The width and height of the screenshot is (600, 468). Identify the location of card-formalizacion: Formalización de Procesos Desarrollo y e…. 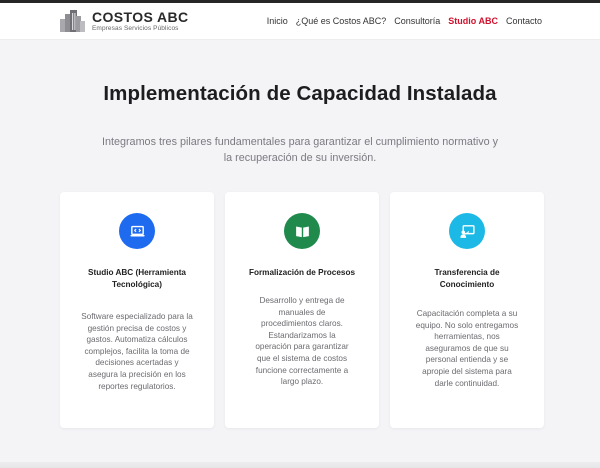
(302, 310).